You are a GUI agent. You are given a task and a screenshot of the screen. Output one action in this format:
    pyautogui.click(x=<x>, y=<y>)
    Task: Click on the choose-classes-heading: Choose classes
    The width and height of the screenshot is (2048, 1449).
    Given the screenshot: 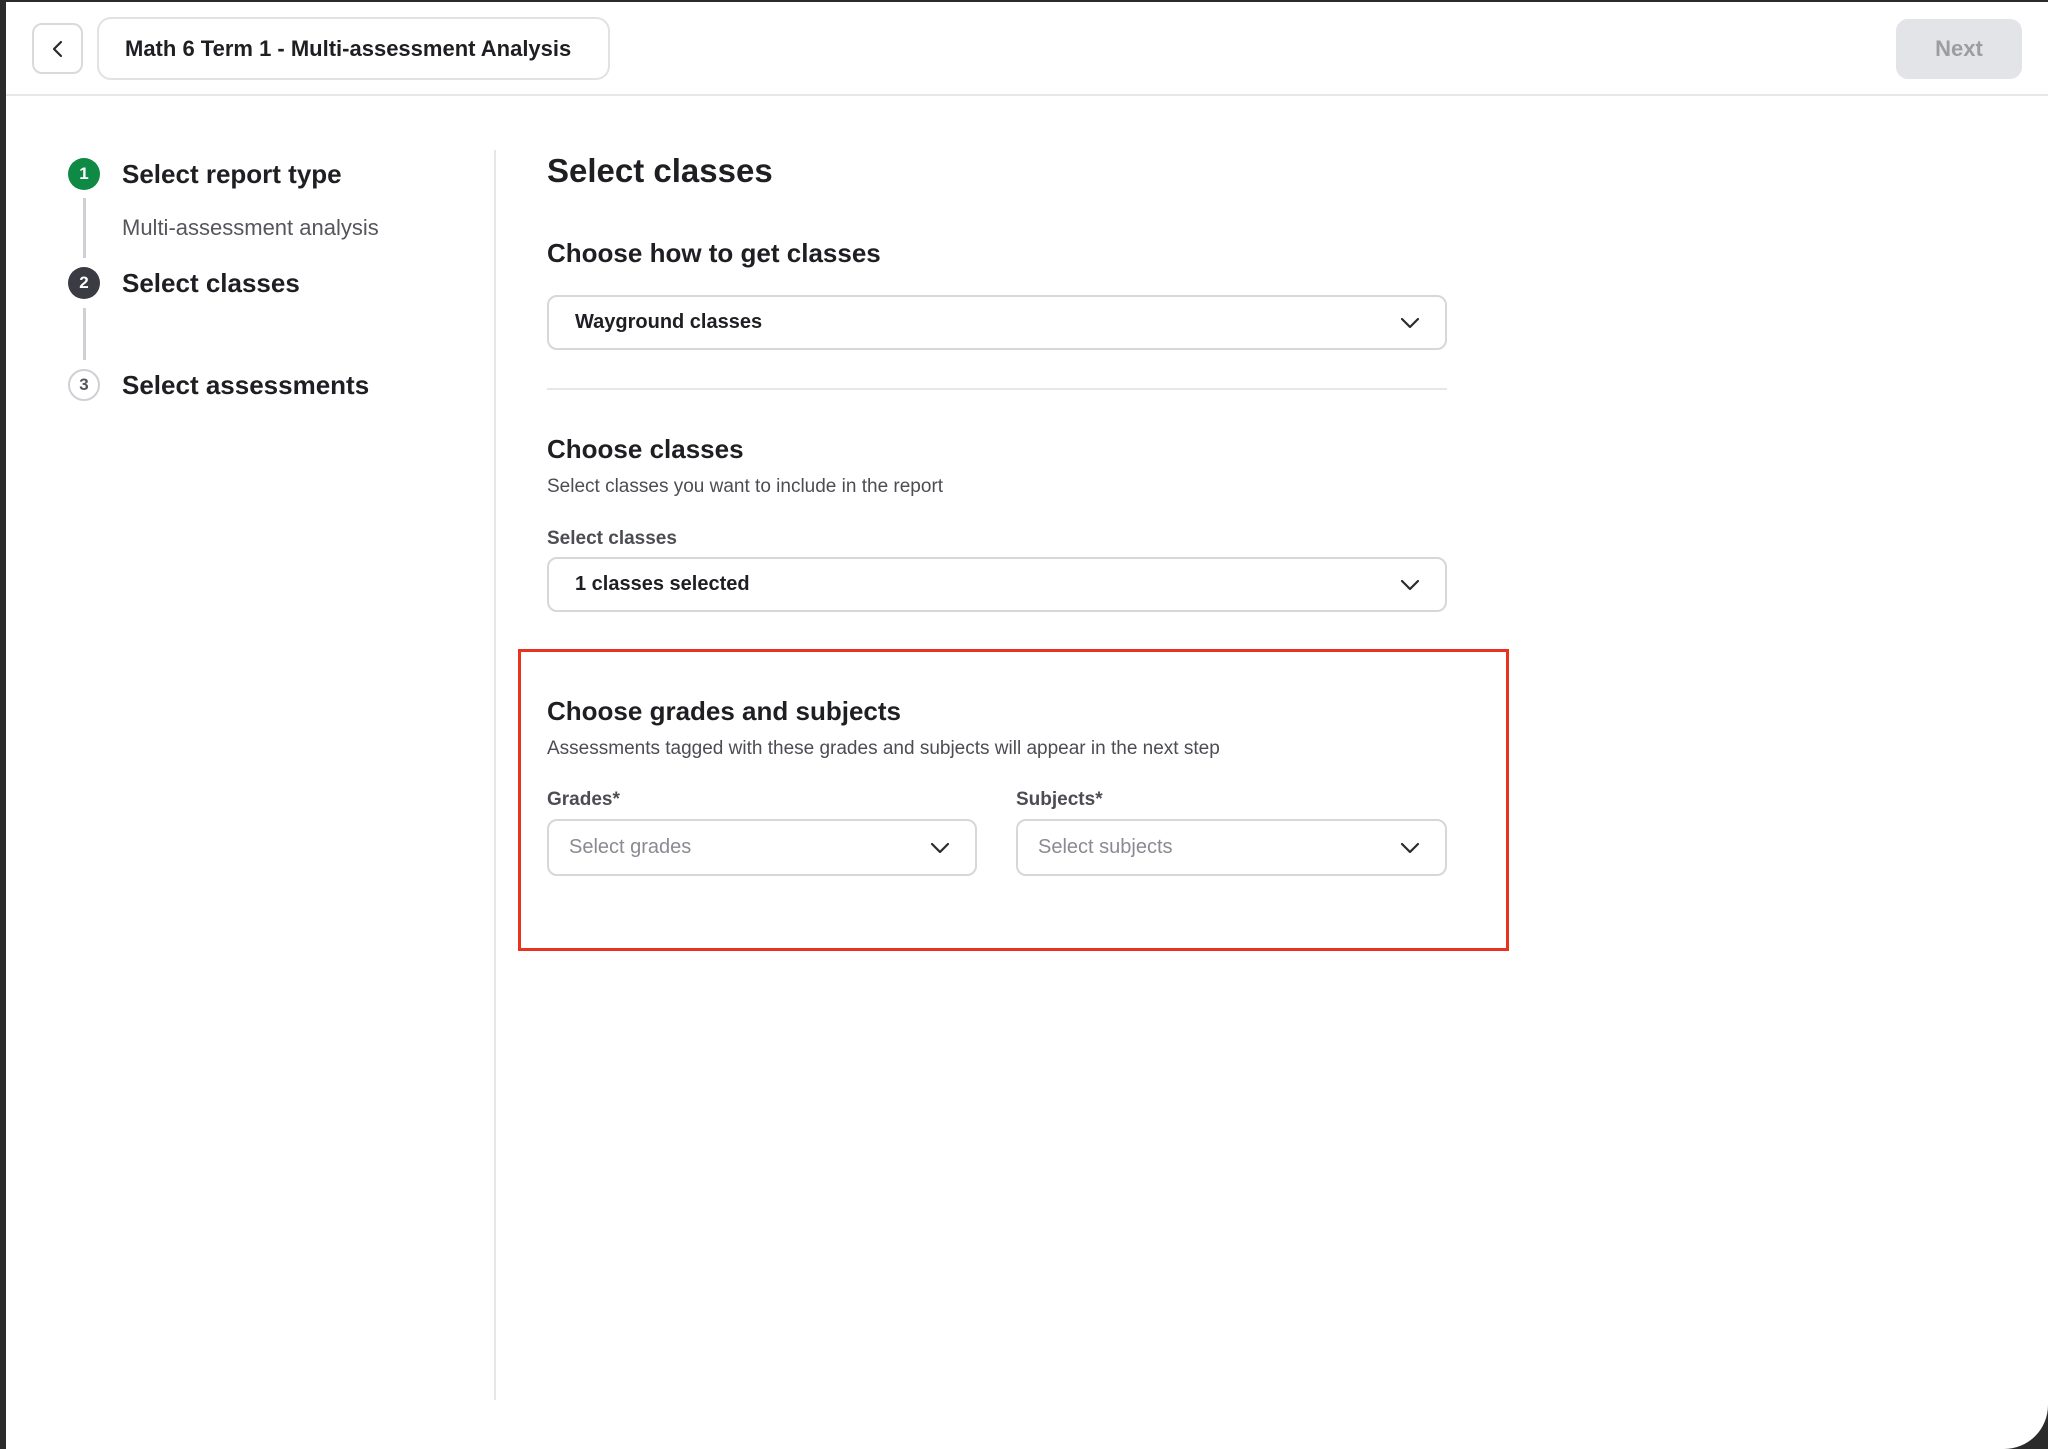 What is the action you would take?
    pyautogui.click(x=645, y=449)
    